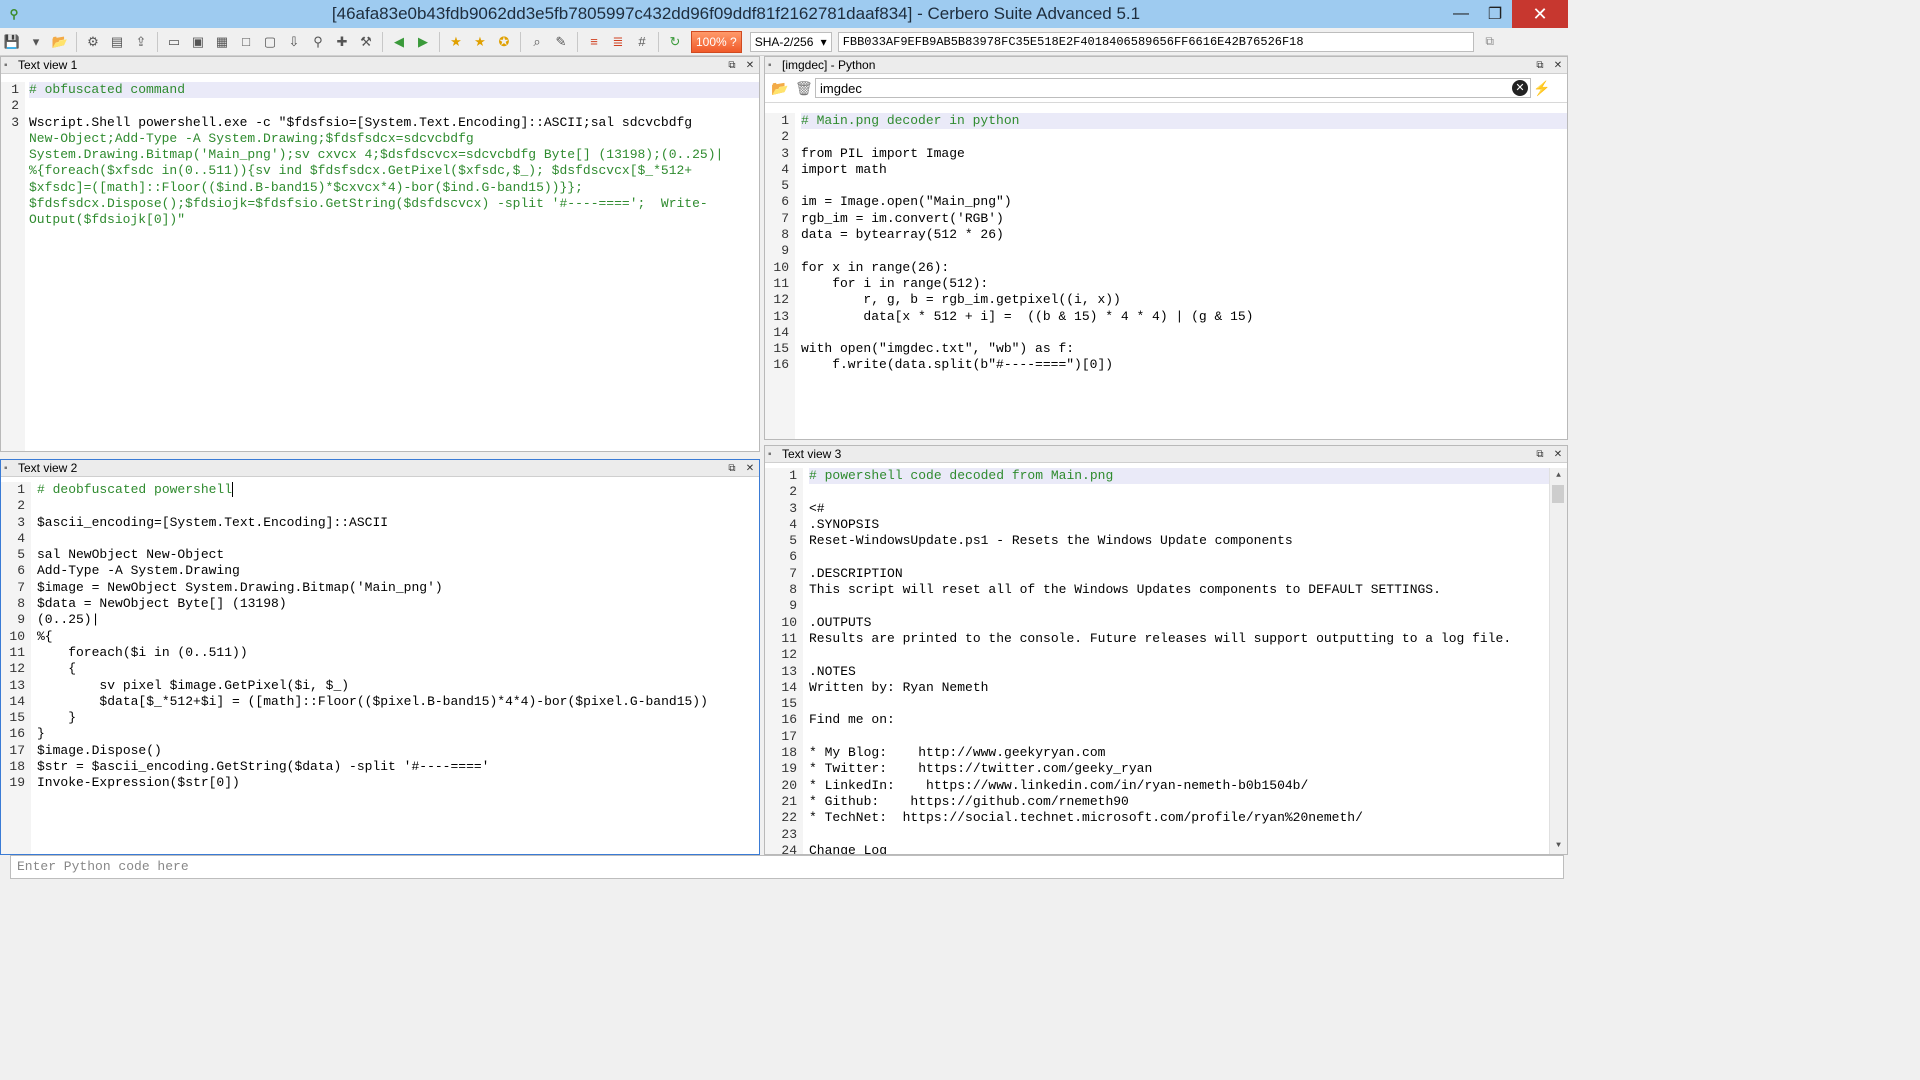 The width and height of the screenshot is (1920, 1080). I want to click on panel-header: ▪ Text view 3 ⧉ ✕, so click(1166, 454).